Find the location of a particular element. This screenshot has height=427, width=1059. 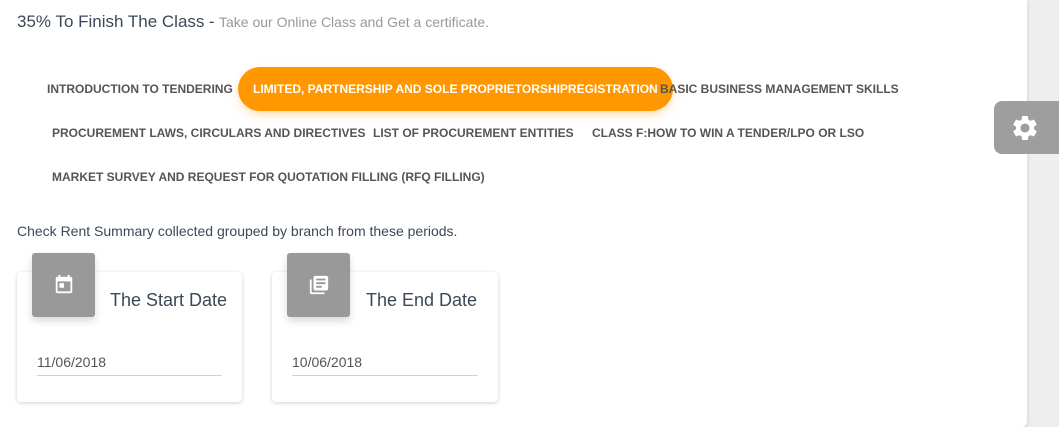

calendar-icon is located at coordinates (63, 285).